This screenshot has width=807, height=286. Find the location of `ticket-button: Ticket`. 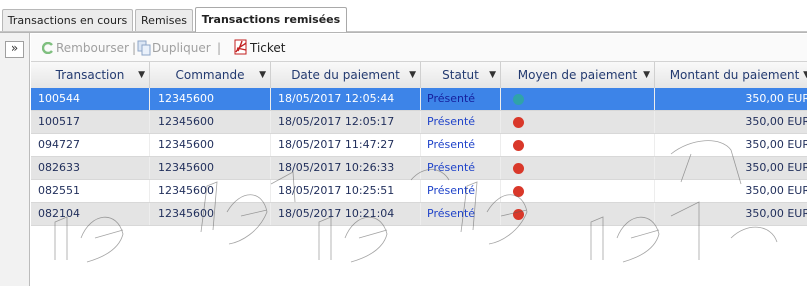

ticket-button: Ticket is located at coordinates (268, 48).